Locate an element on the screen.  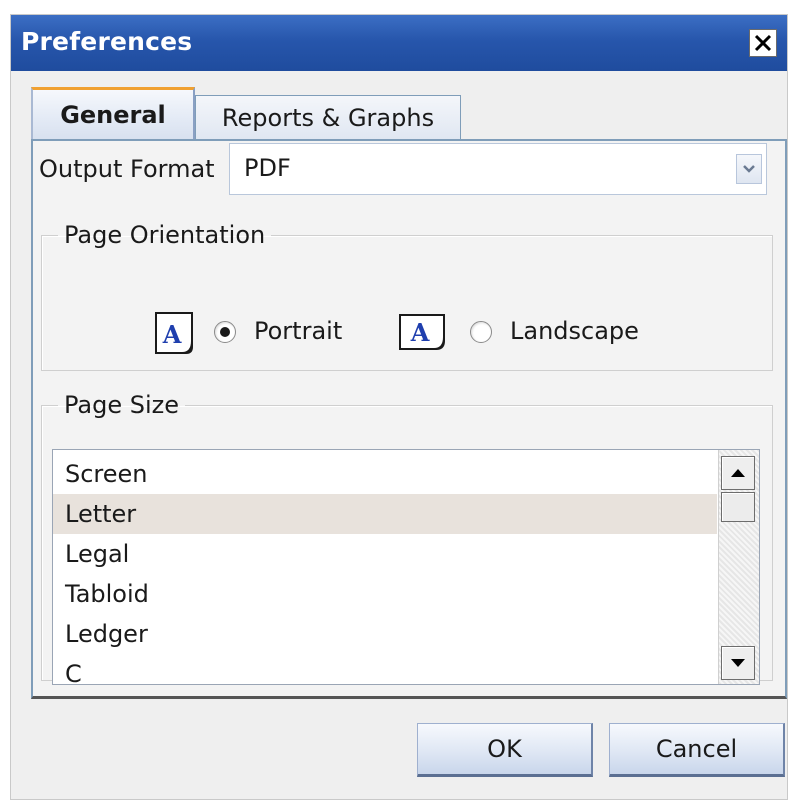
close-icon is located at coordinates (763, 43).